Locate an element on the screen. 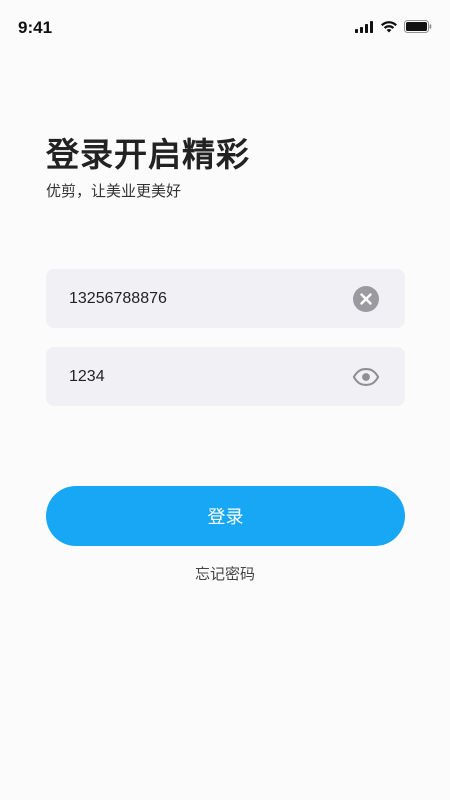 The height and width of the screenshot is (800, 450). page-subtitle: 优剪，让美业更美好 is located at coordinates (114, 191).